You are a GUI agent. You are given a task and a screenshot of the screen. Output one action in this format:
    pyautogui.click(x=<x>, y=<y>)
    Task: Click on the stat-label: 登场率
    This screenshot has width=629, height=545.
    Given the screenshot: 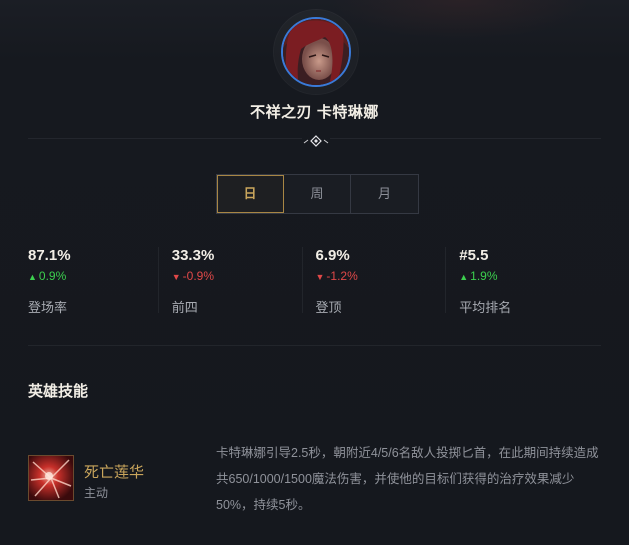 What is the action you would take?
    pyautogui.click(x=48, y=307)
    